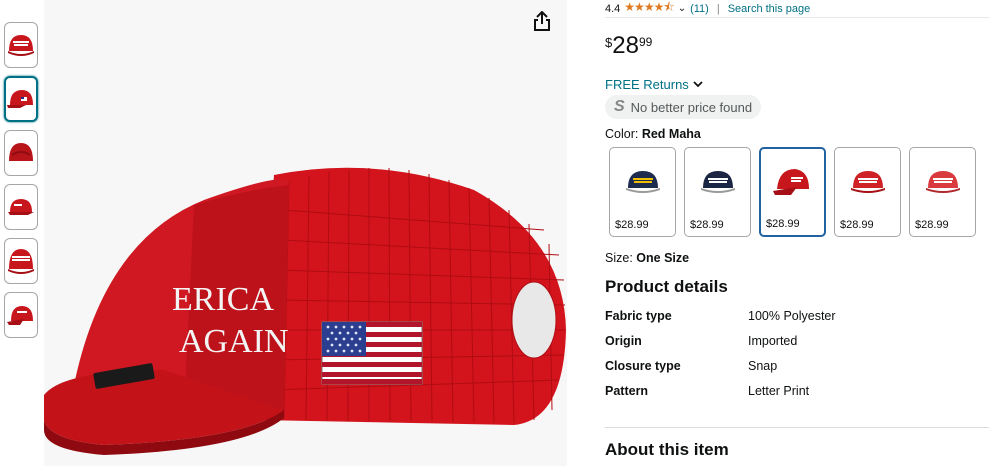 The height and width of the screenshot is (466, 989). What do you see at coordinates (645, 42) in the screenshot?
I see `price-fraction: 99` at bounding box center [645, 42].